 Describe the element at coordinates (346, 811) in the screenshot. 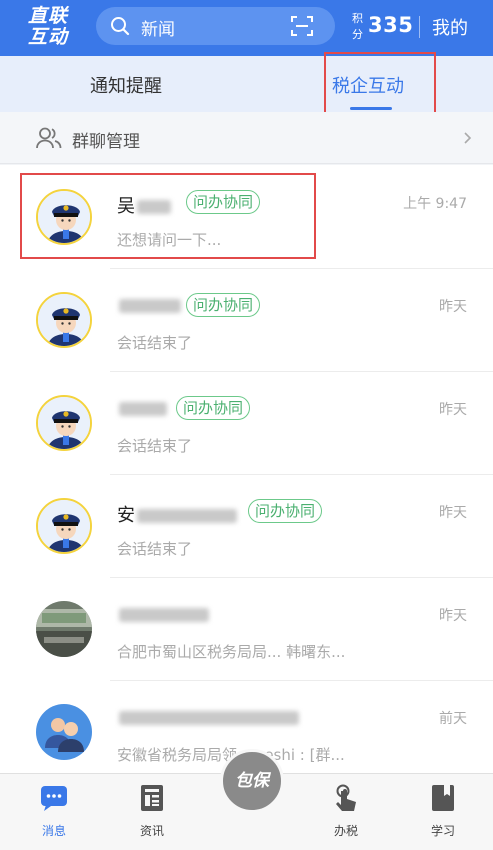

I see `nav-tax: 办税` at that location.